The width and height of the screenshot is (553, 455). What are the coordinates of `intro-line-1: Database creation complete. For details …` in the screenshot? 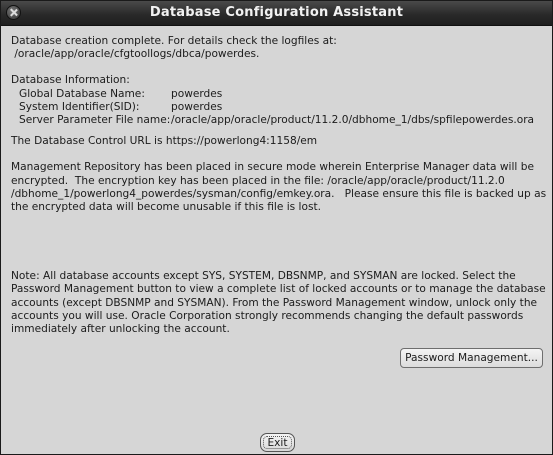 It's located at (174, 41).